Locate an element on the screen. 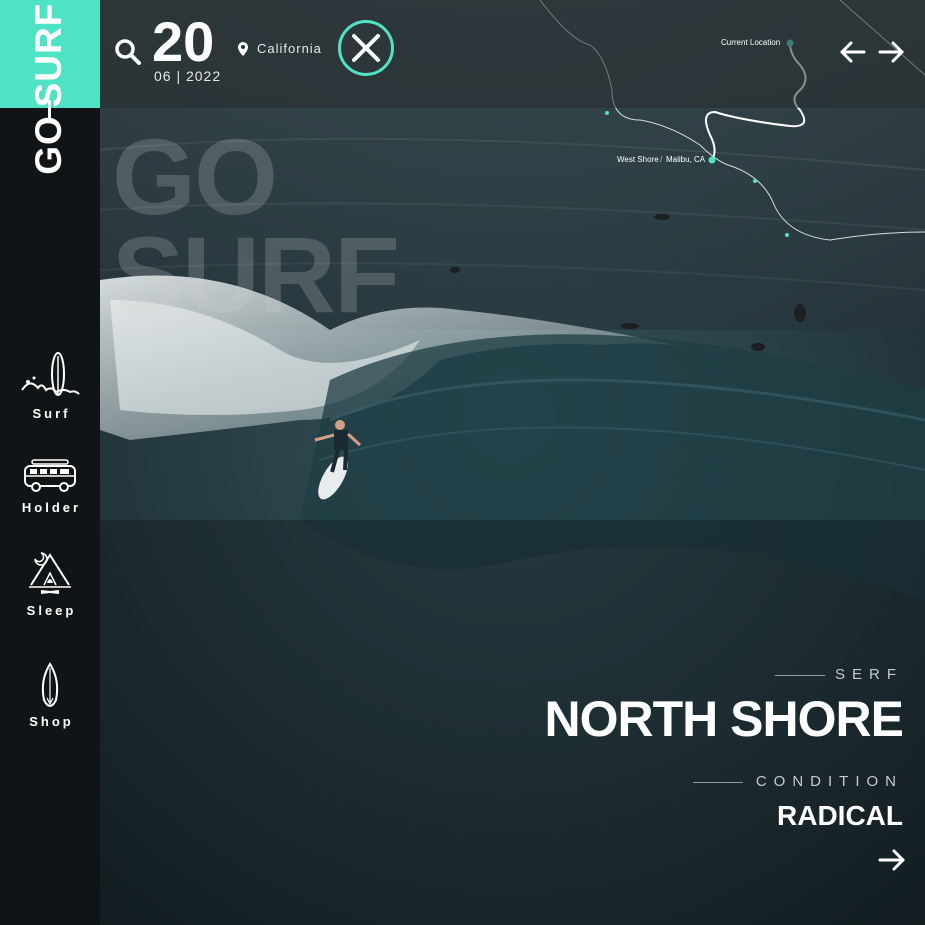 The width and height of the screenshot is (925, 925). van-icon is located at coordinates (50, 475).